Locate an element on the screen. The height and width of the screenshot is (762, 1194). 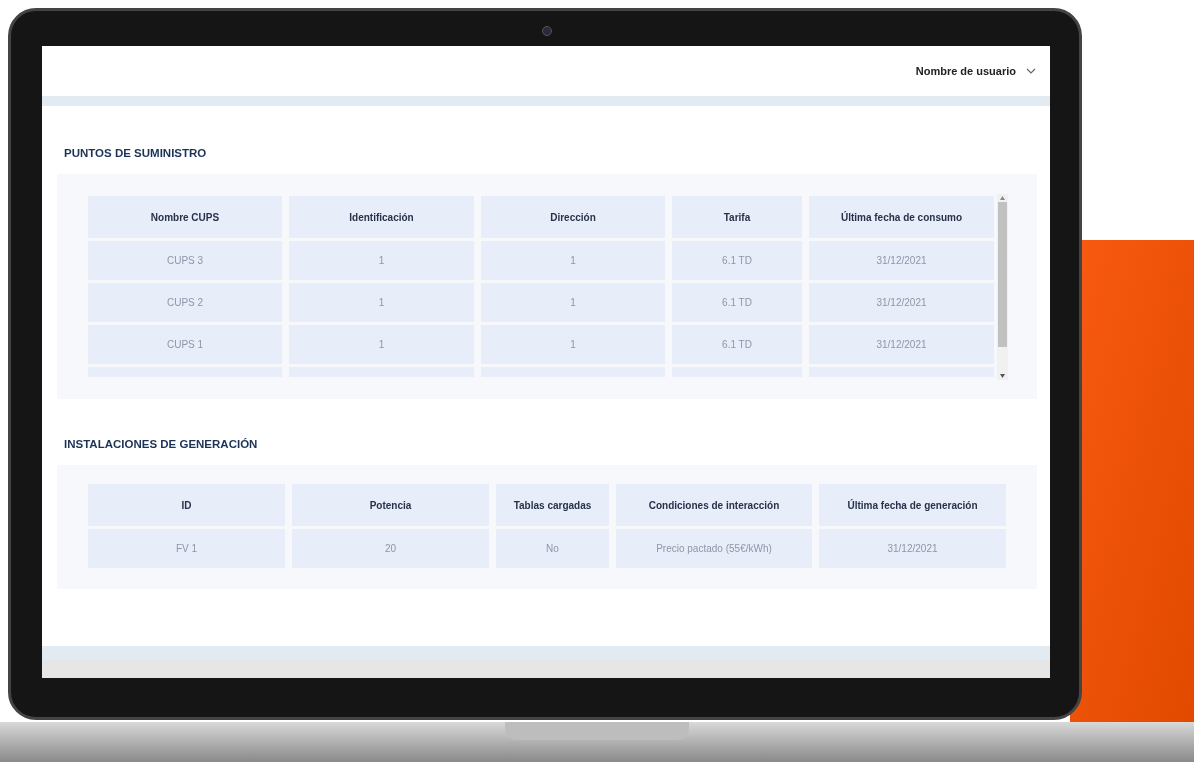
section-title: PUNTOS DE SUMINISTRO is located at coordinates (135, 153).